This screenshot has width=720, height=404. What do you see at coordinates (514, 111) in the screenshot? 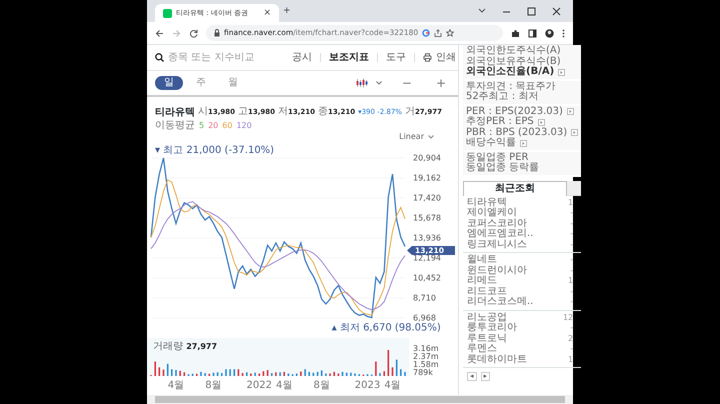
I see `info-label: PER : EPS(2023.03)` at bounding box center [514, 111].